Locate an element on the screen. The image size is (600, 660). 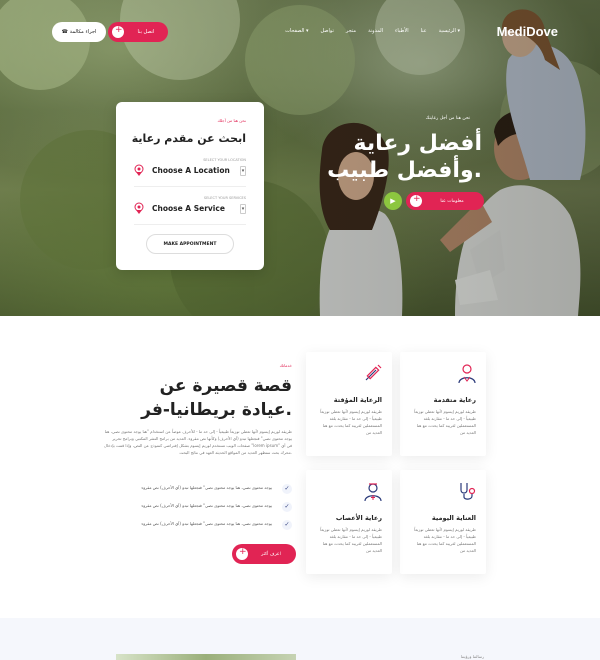
hero-title: أفضل رعاية وأفضل طبيب. is located at coordinates (404, 157).